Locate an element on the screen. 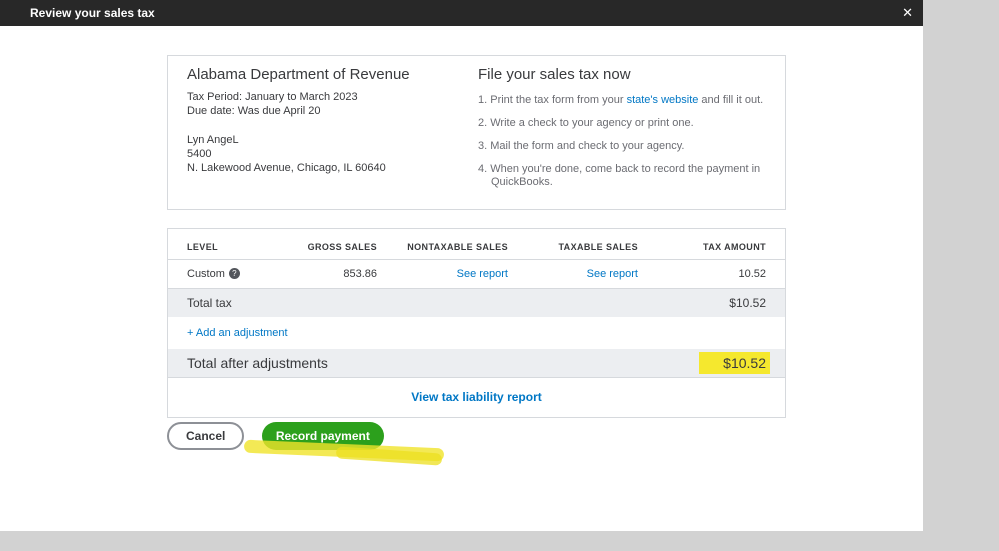 The width and height of the screenshot is (999, 551). total-tax-value: $10.52 is located at coordinates (747, 303).